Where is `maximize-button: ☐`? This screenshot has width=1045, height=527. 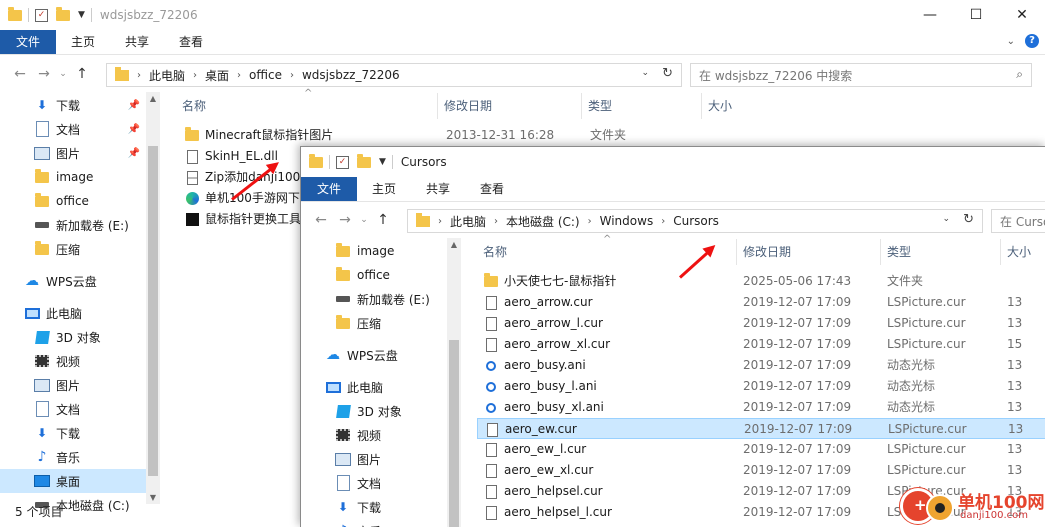 maximize-button: ☐ is located at coordinates (976, 15).